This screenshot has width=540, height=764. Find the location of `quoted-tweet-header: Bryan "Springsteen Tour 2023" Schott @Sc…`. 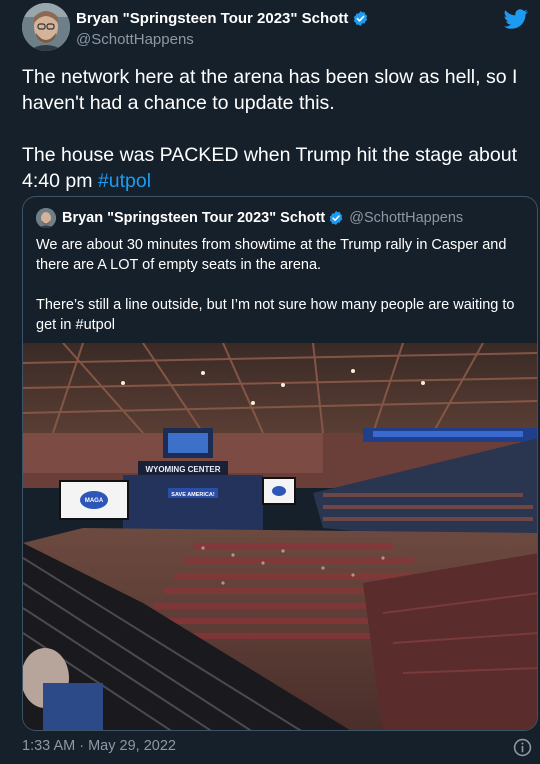

quoted-tweet-header: Bryan "Springsteen Tour 2023" Schott @Sc… is located at coordinates (249, 218).